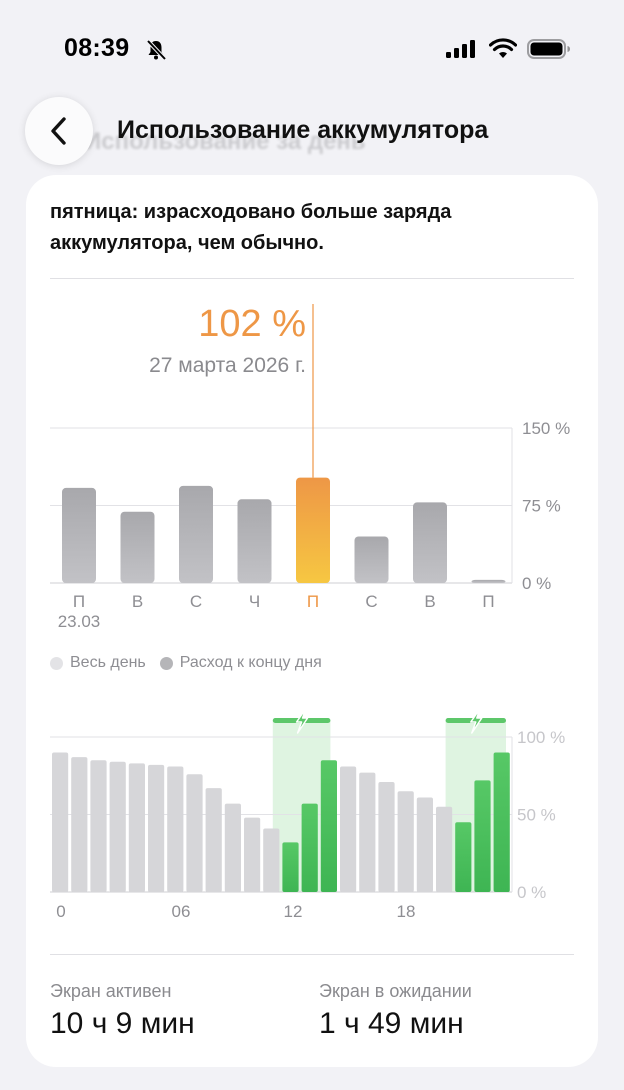 The image size is (624, 1090). What do you see at coordinates (312, 954) in the screenshot?
I see `stats-divider` at bounding box center [312, 954].